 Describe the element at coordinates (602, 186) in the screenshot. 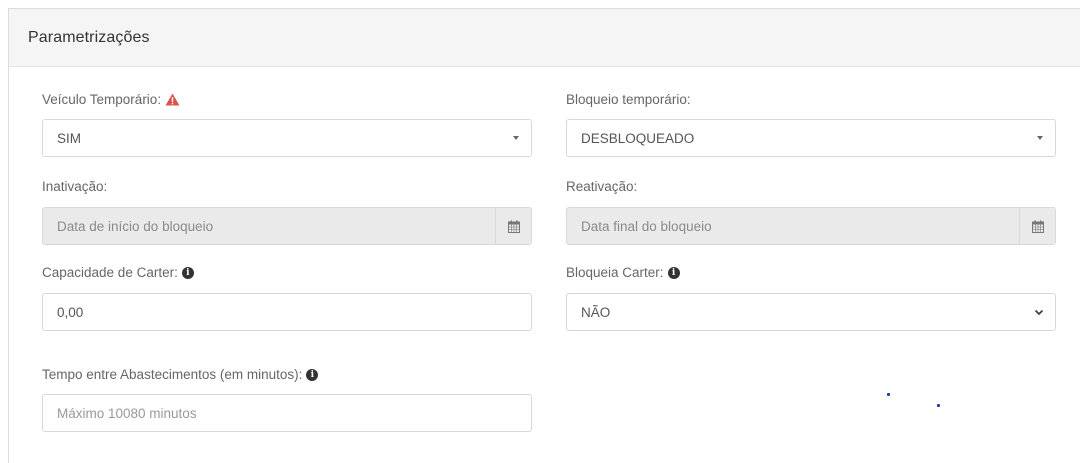

I see `reativacao-label: Reativação:` at that location.